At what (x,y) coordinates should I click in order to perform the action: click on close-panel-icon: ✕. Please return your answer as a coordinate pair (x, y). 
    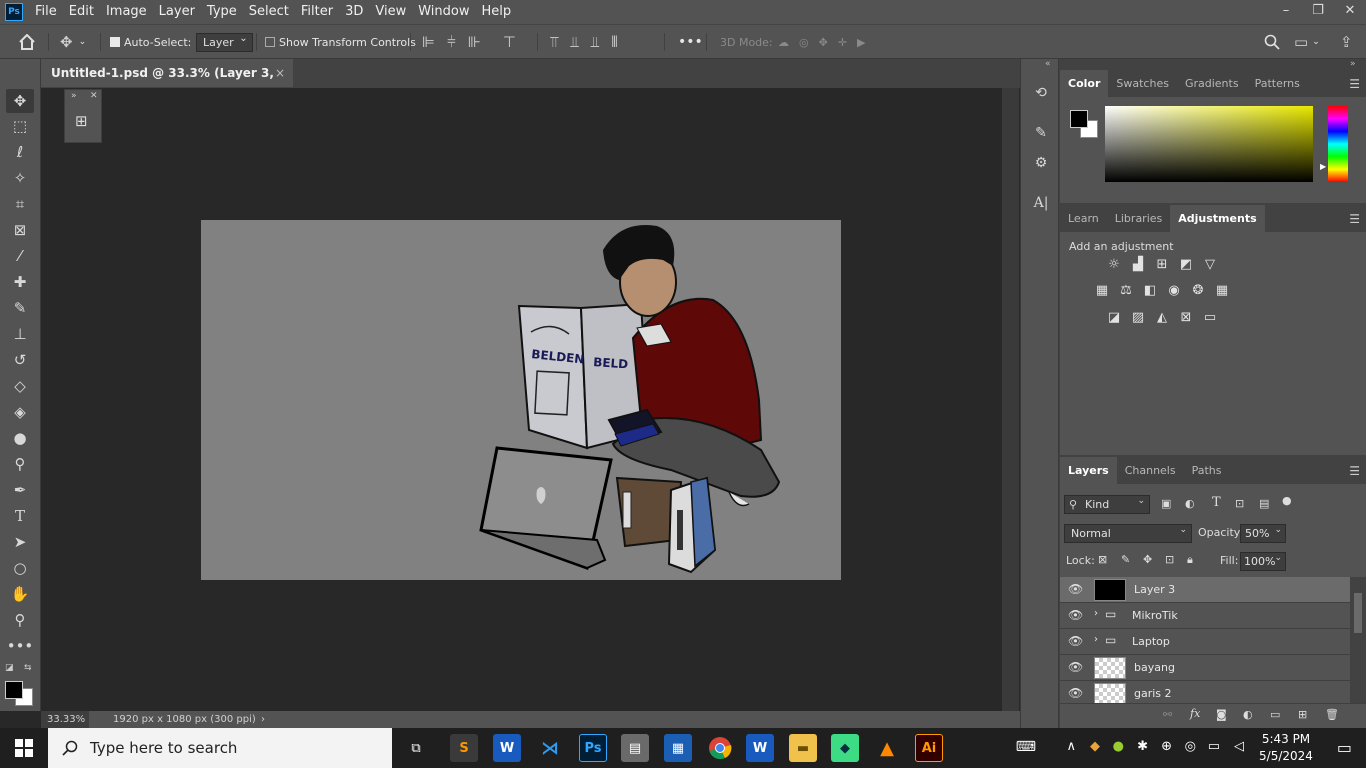
    Looking at the image, I should click on (94, 96).